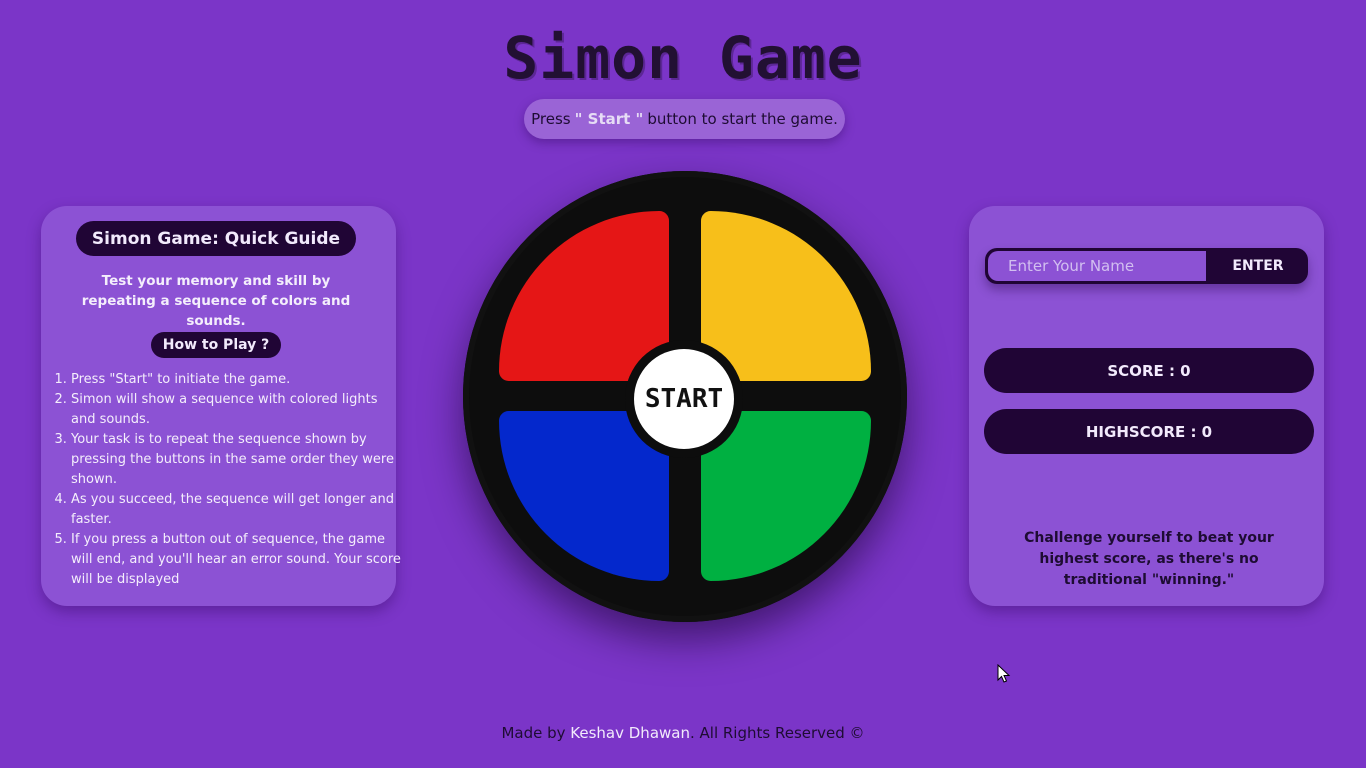 The width and height of the screenshot is (1366, 768). I want to click on enter-button: ENTER, so click(1258, 266).